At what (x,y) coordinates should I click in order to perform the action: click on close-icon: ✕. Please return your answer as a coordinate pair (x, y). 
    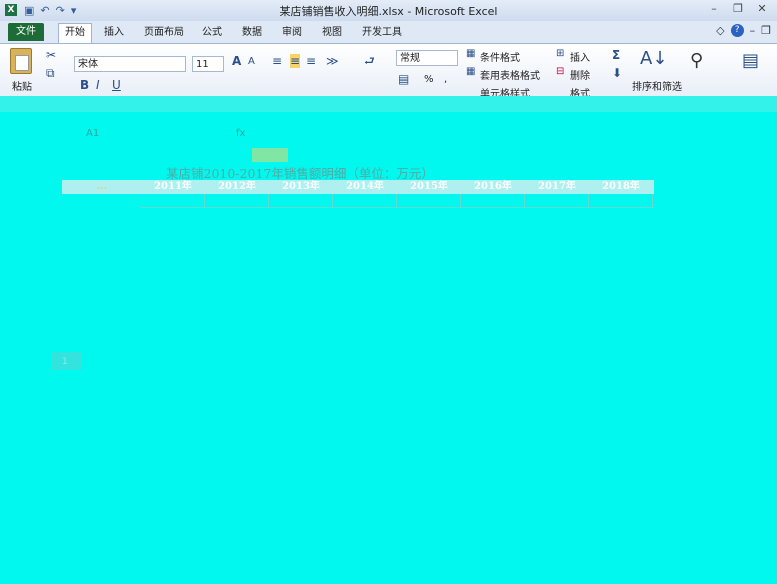
    Looking at the image, I should click on (762, 9).